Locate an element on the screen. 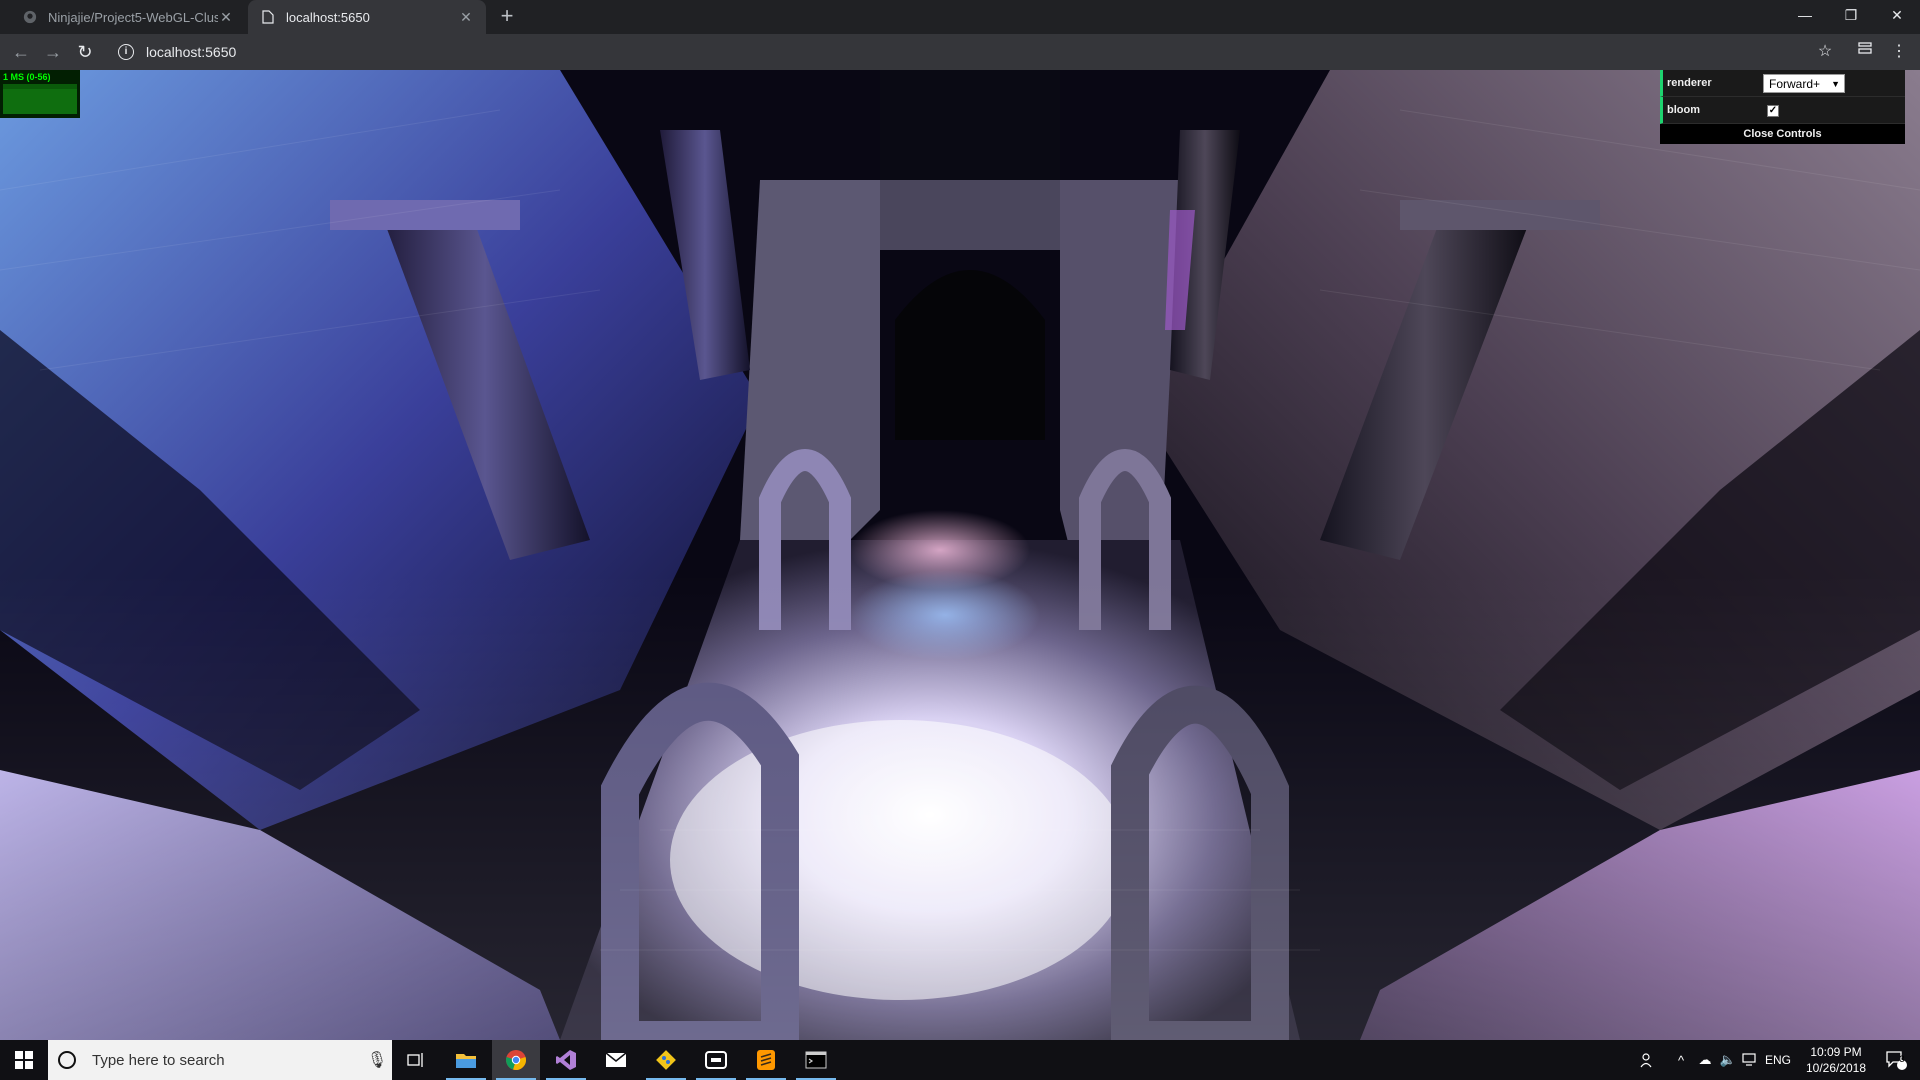  github-icon is located at coordinates (30, 17).